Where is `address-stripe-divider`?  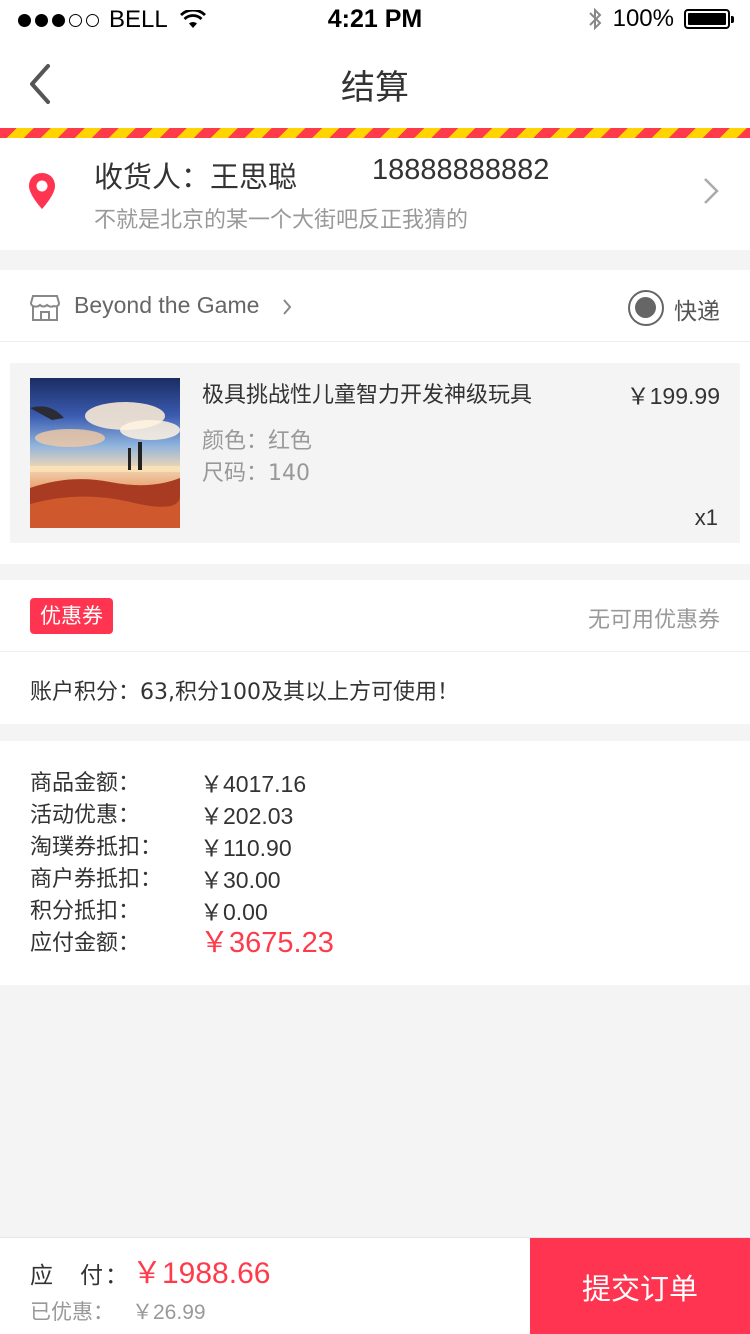
address-stripe-divider is located at coordinates (375, 133).